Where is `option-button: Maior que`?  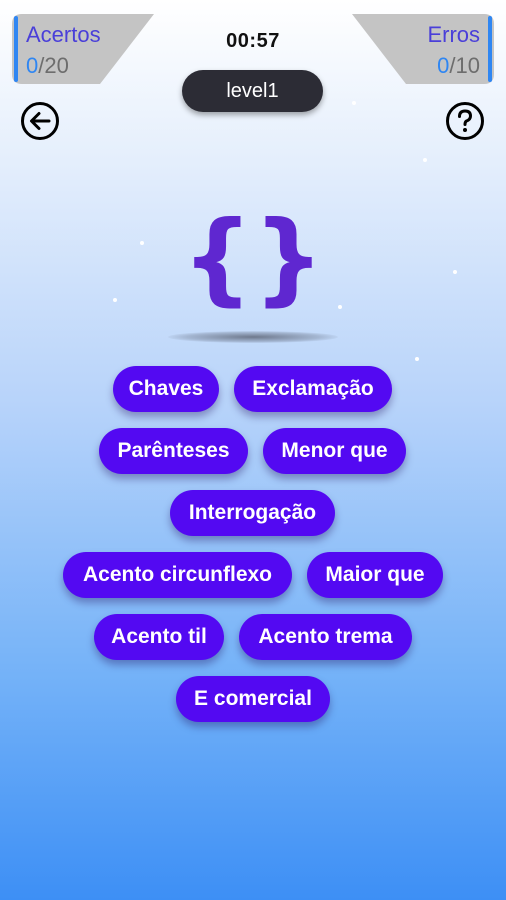 option-button: Maior que is located at coordinates (375, 575).